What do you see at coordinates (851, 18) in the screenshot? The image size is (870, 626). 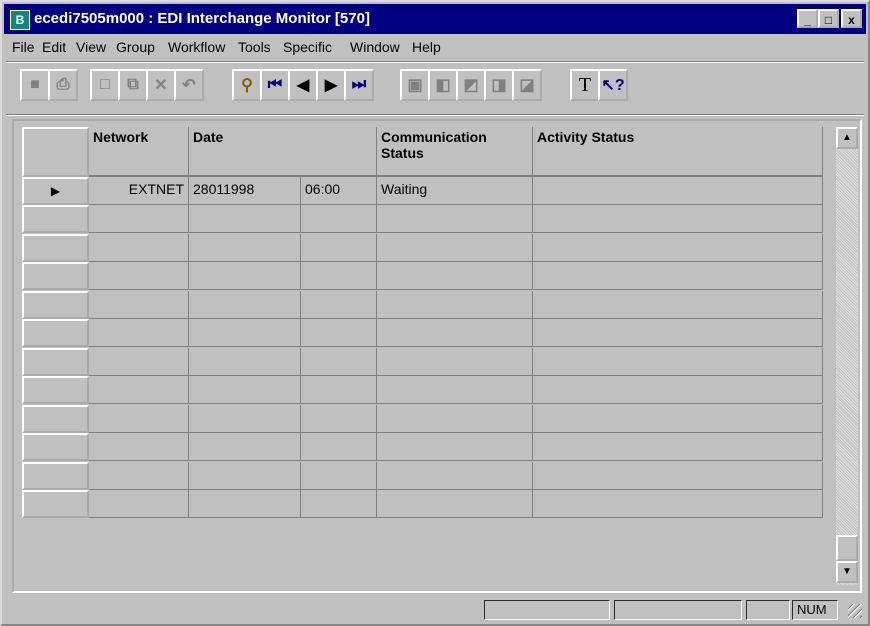 I see `close-button: x` at bounding box center [851, 18].